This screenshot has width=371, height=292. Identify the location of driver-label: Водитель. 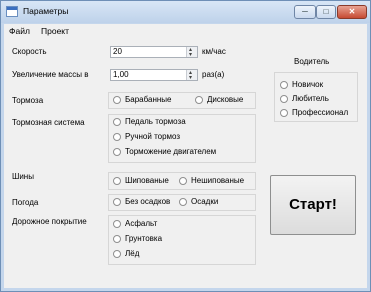
(312, 61).